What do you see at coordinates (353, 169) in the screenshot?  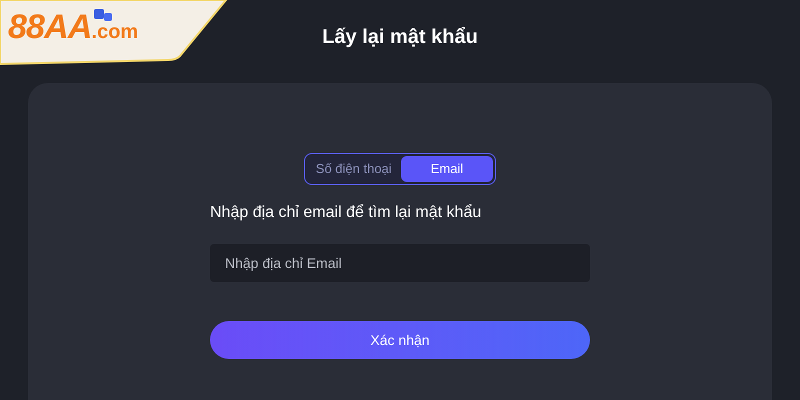 I see `tab: Số điện thoại` at bounding box center [353, 169].